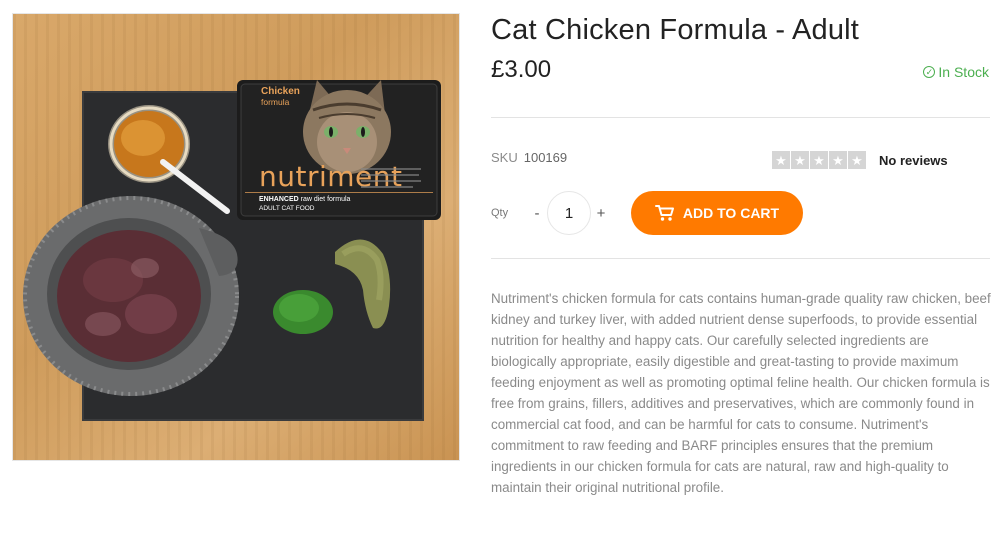  Describe the element at coordinates (500, 213) in the screenshot. I see `qty-label: Qty` at that location.